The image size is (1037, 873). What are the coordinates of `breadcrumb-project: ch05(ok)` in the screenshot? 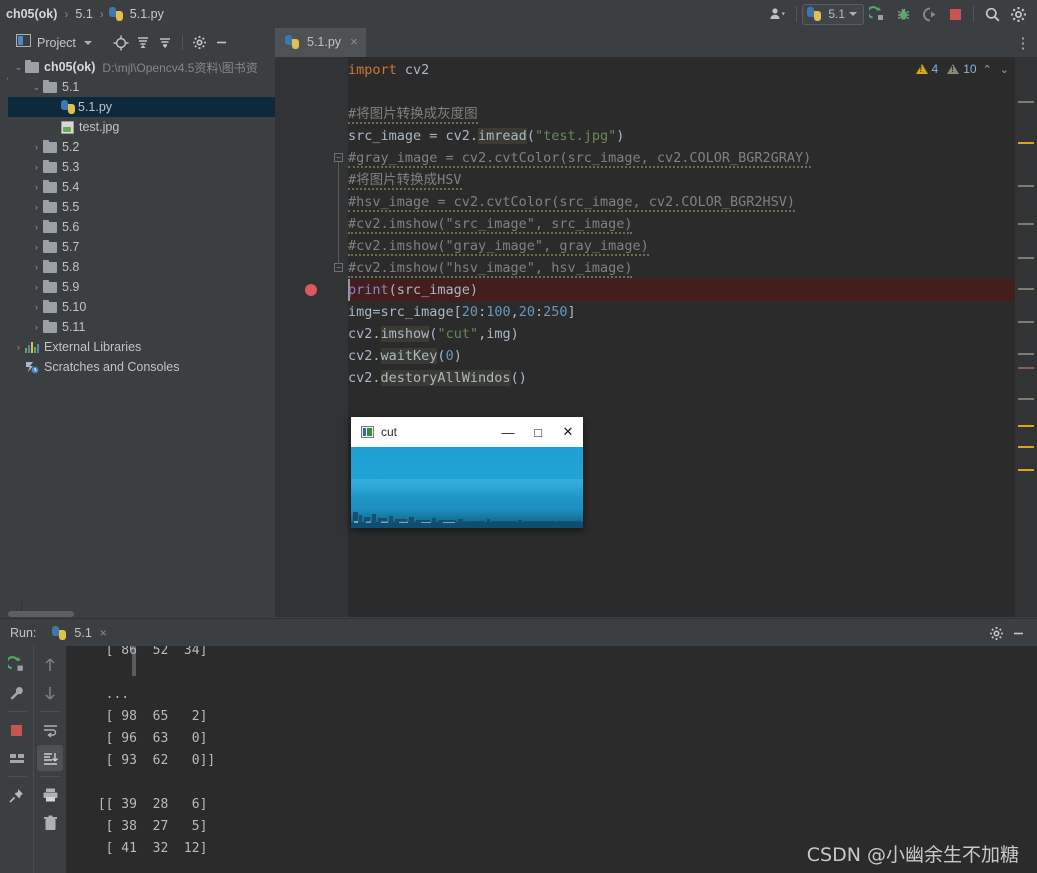 It's located at (31, 14).